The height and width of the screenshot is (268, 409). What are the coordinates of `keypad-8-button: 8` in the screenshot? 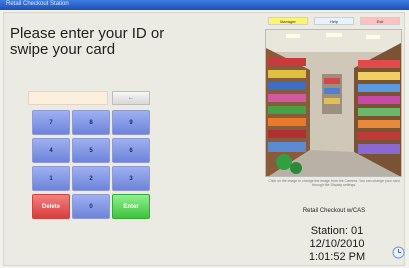 It's located at (91, 122).